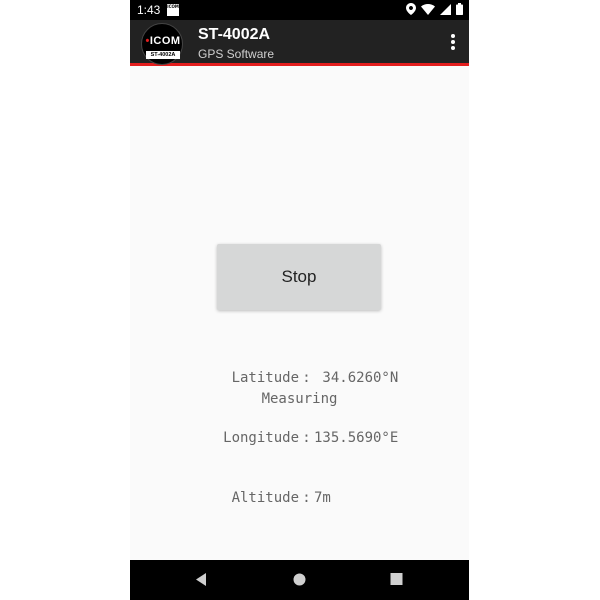  Describe the element at coordinates (356, 378) in the screenshot. I see `latitude-value: 34.6260°N` at that location.